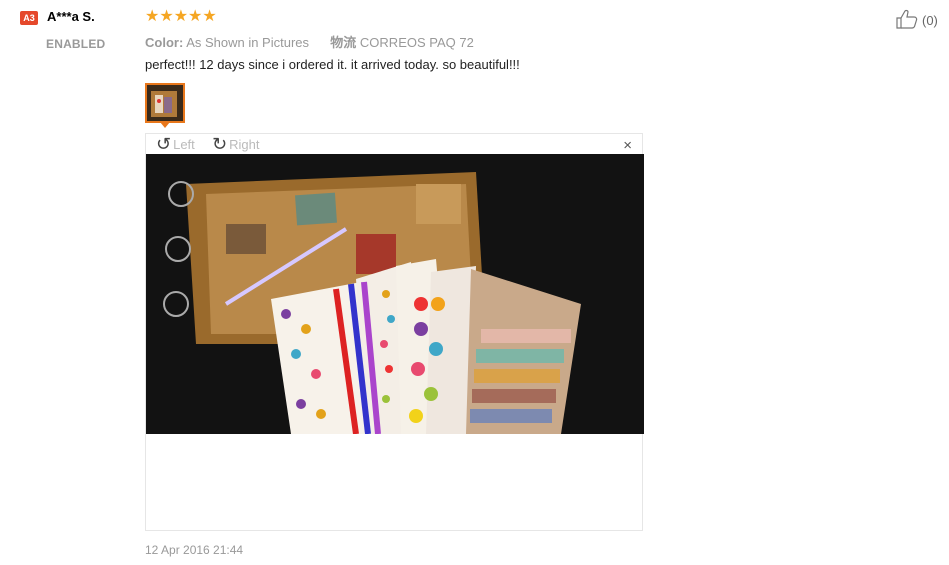  What do you see at coordinates (164, 42) in the screenshot?
I see `color-label: Color:` at bounding box center [164, 42].